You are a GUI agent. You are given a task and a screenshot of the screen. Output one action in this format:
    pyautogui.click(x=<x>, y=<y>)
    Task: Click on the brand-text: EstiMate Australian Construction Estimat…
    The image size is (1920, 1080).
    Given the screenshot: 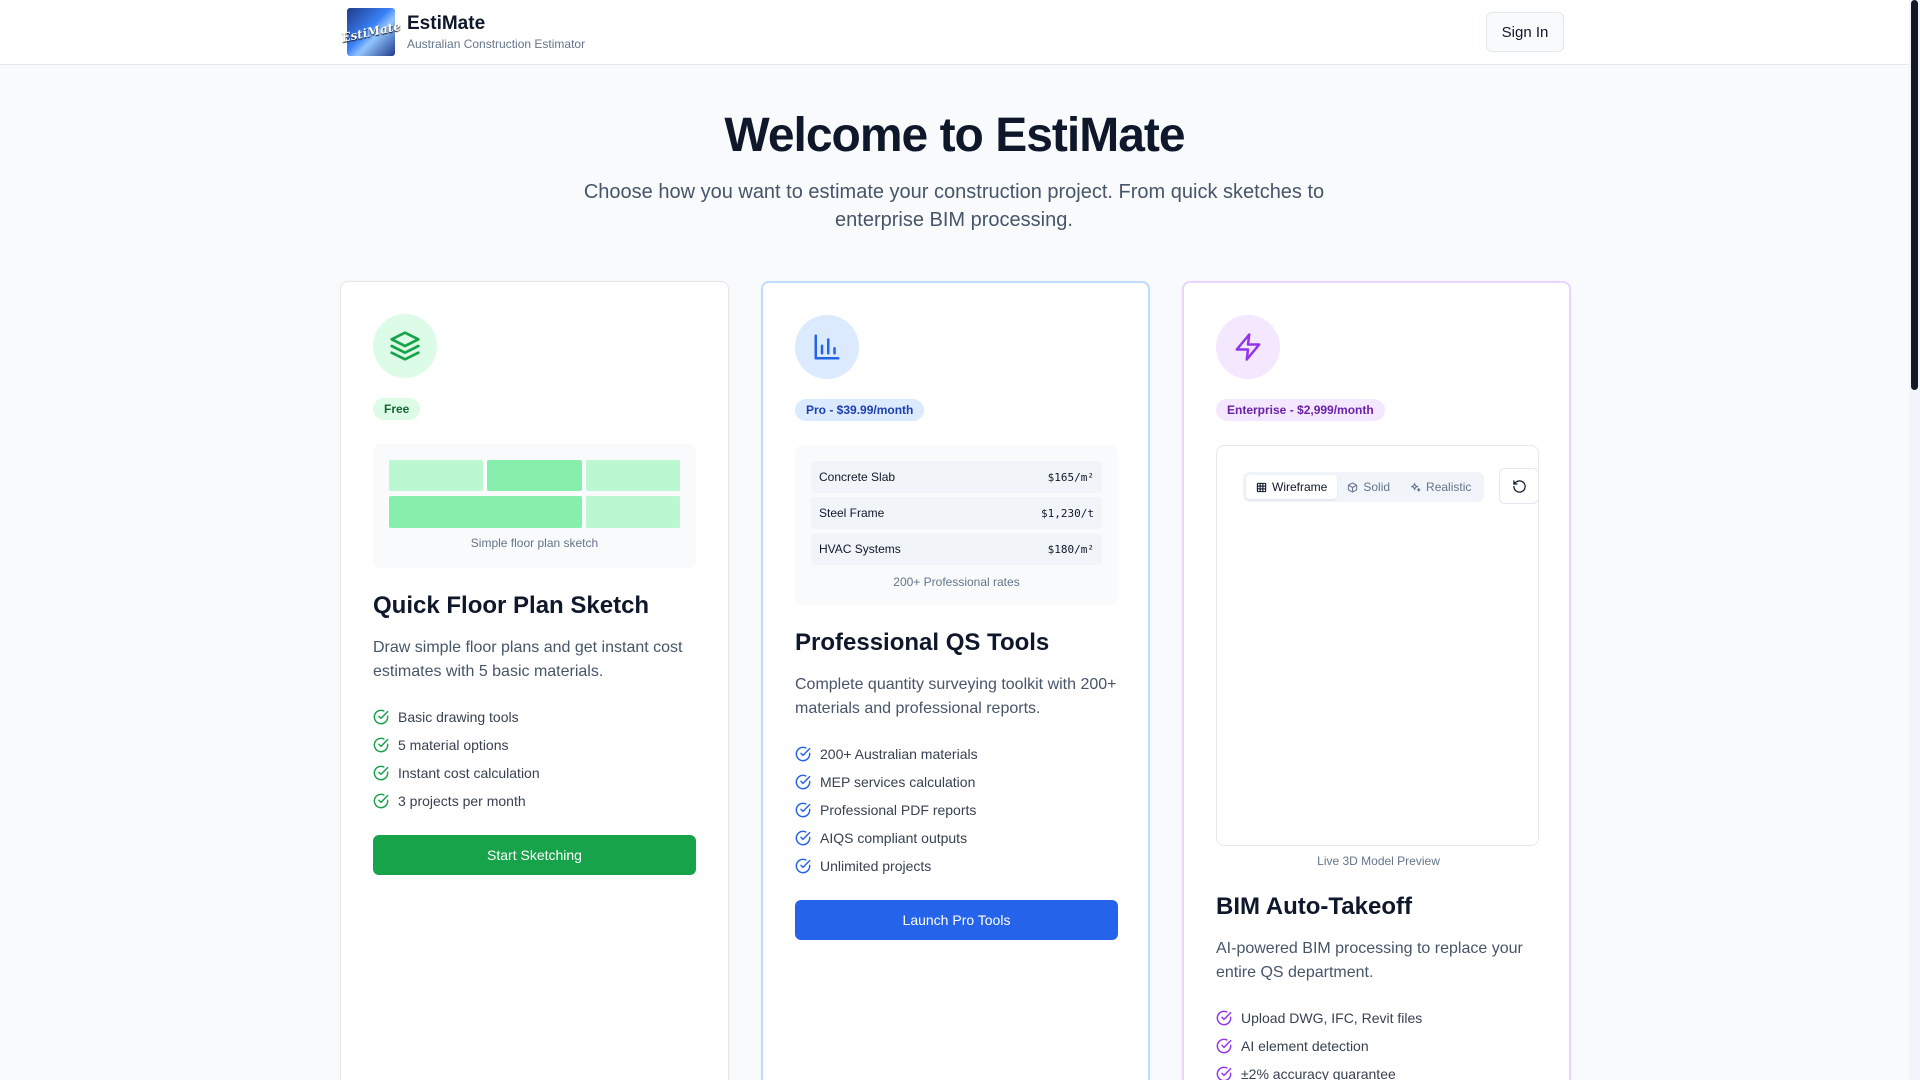 What is the action you would take?
    pyautogui.click(x=496, y=32)
    